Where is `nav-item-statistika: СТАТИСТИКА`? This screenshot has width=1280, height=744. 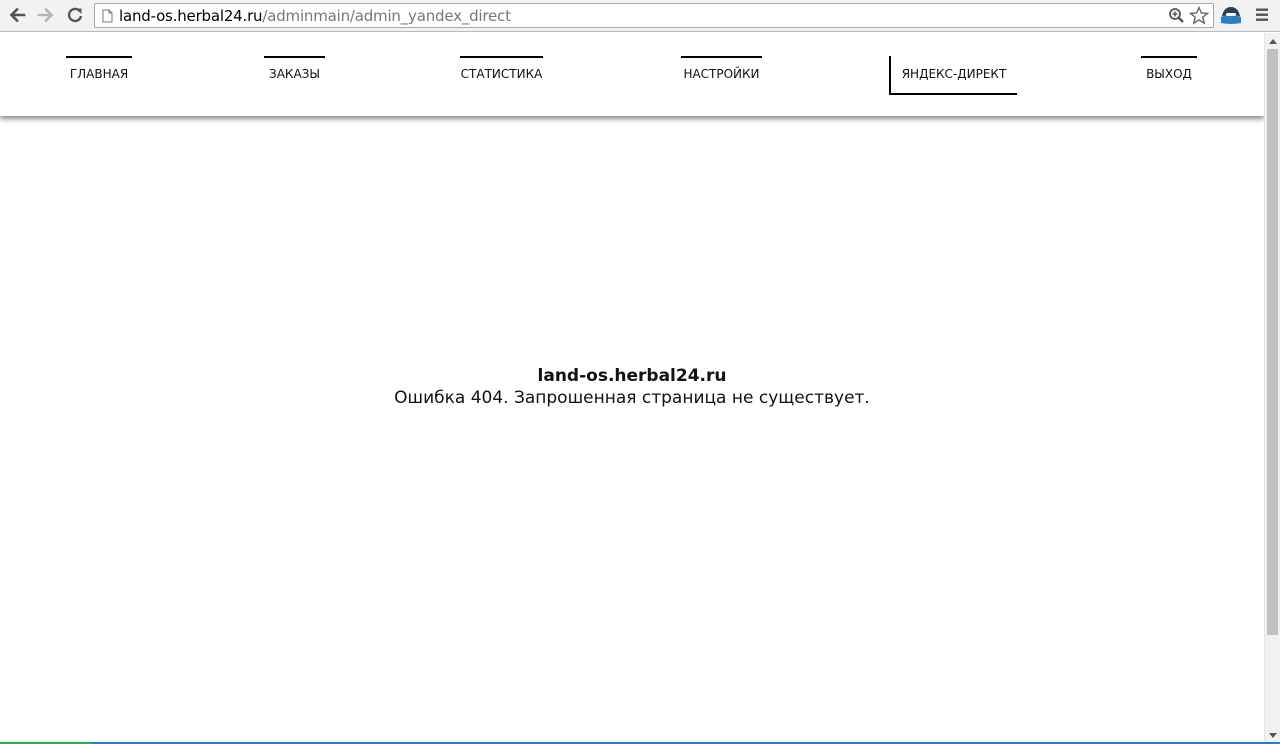
nav-item-statistika: СТАТИСТИКА is located at coordinates (501, 75).